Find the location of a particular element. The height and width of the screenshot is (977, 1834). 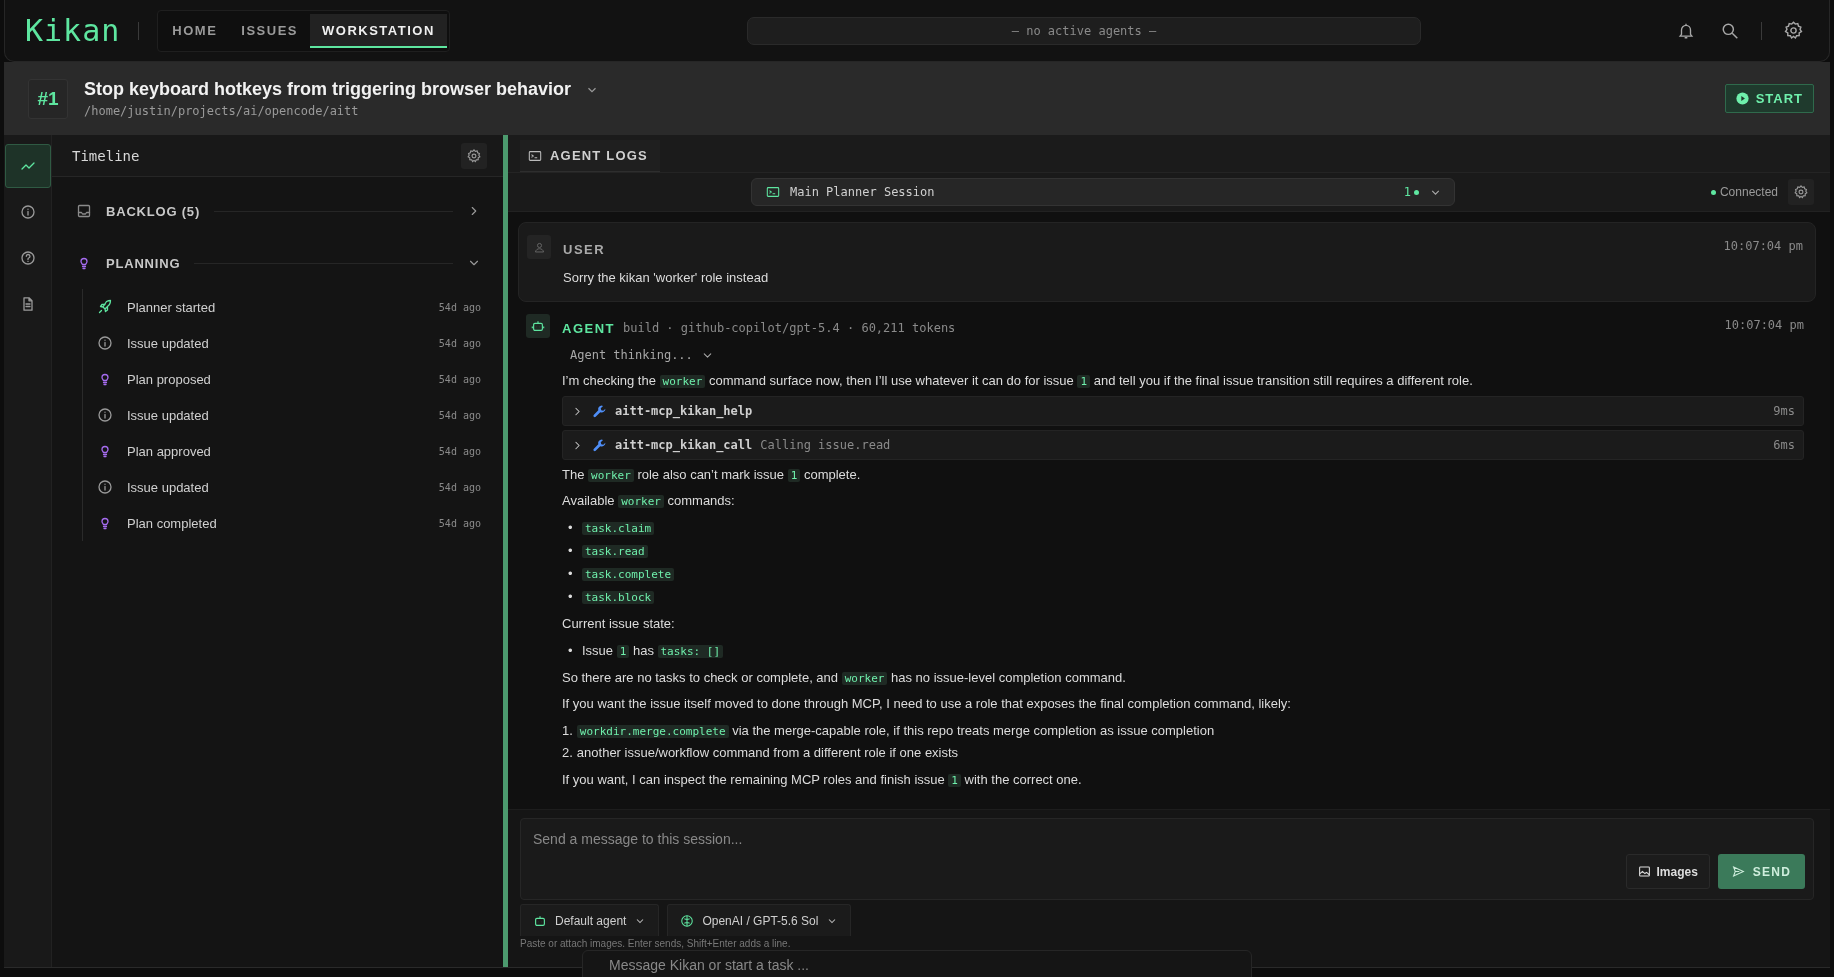

project-path: /home/justin/projects/ai/opencode/aitt is located at coordinates (222, 111).